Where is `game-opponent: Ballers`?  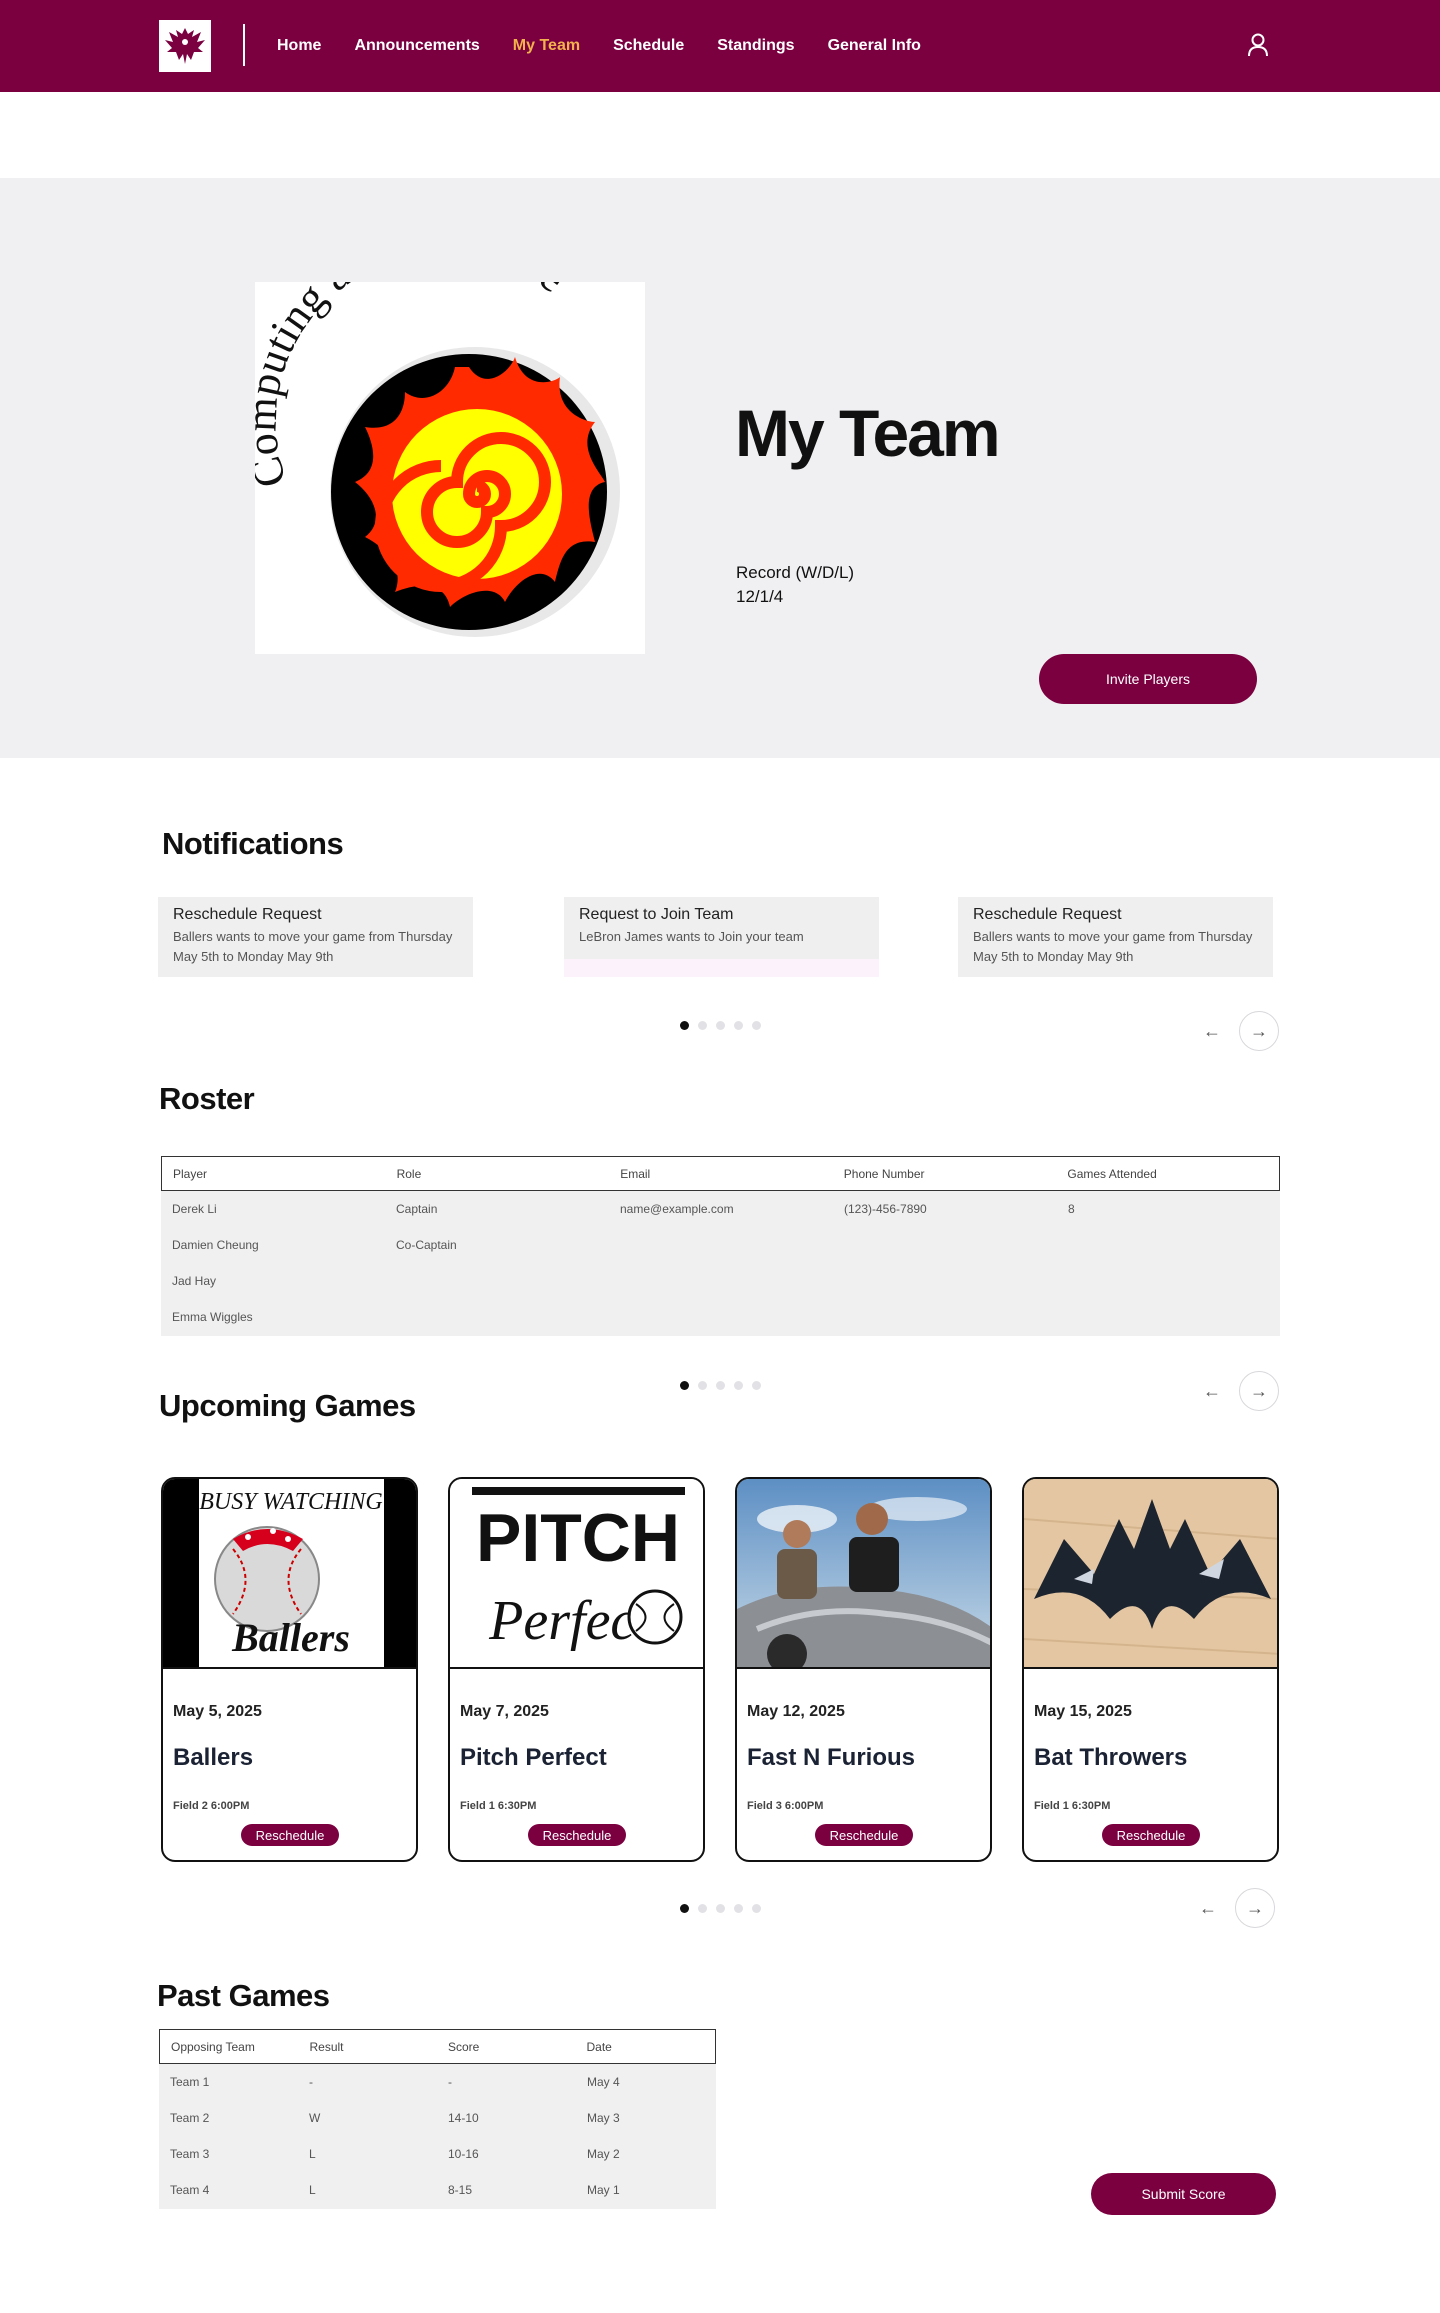
game-opponent: Ballers is located at coordinates (213, 1757).